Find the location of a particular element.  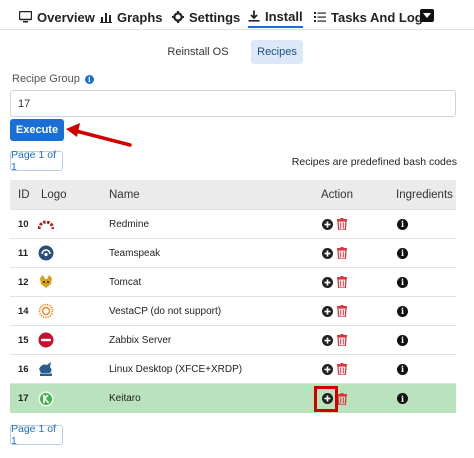

header-name: Name is located at coordinates (124, 194).